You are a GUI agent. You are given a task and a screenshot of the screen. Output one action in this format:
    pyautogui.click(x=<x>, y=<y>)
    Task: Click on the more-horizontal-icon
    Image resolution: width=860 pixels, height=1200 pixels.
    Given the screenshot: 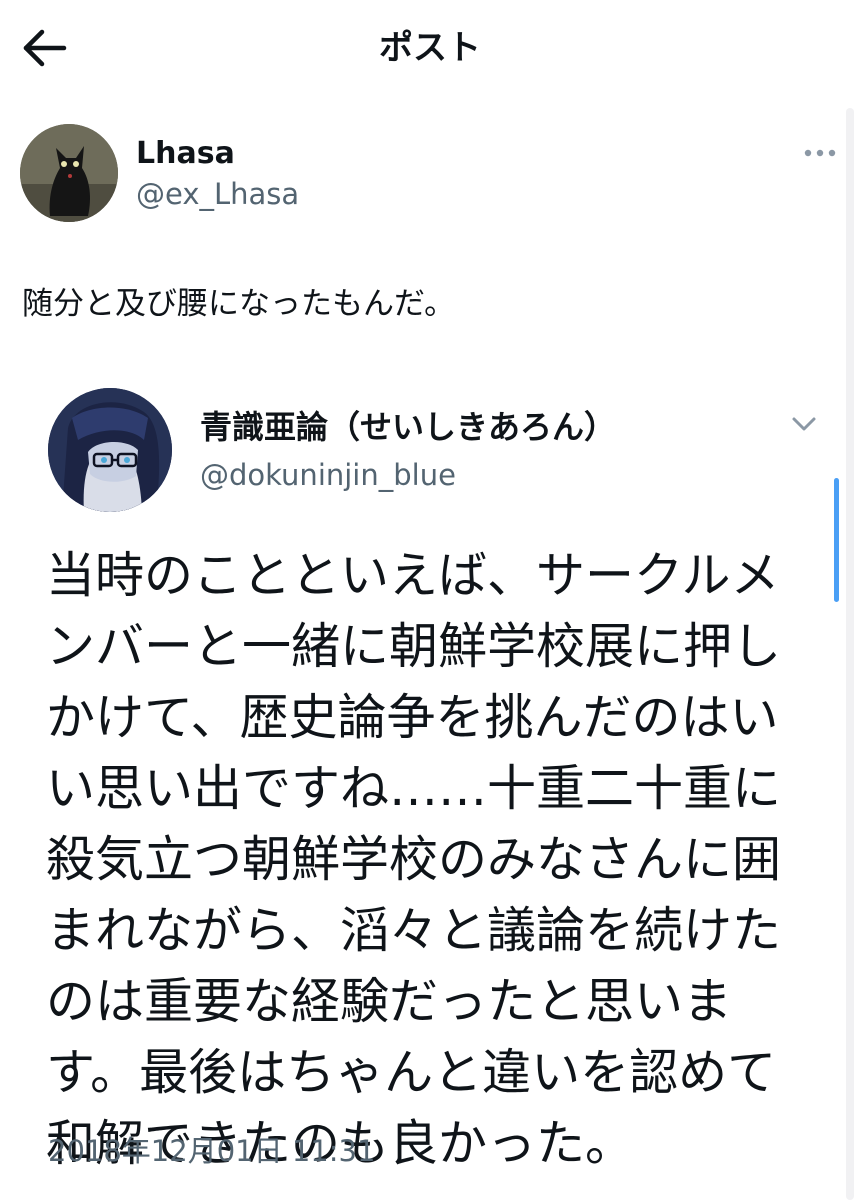 What is the action you would take?
    pyautogui.click(x=820, y=153)
    